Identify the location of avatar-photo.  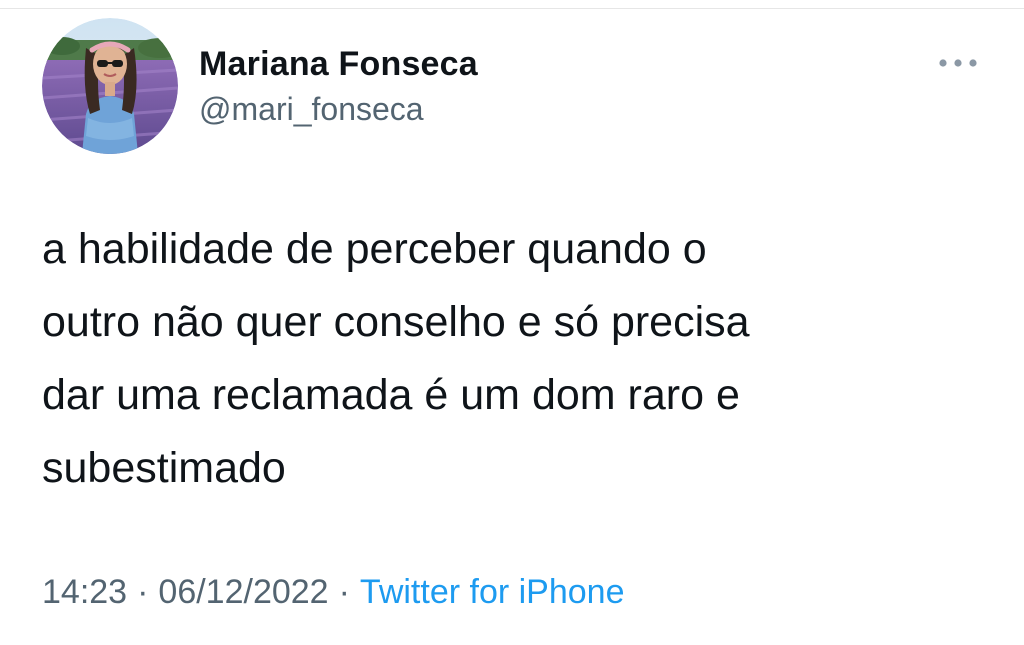
(110, 86).